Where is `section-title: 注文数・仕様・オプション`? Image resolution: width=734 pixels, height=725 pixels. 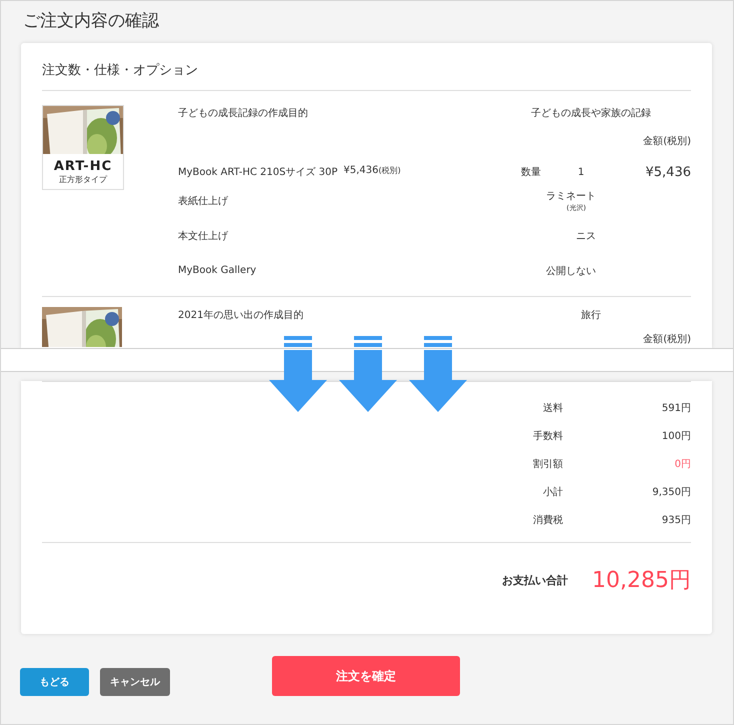
section-title: 注文数・仕様・オプション is located at coordinates (366, 67).